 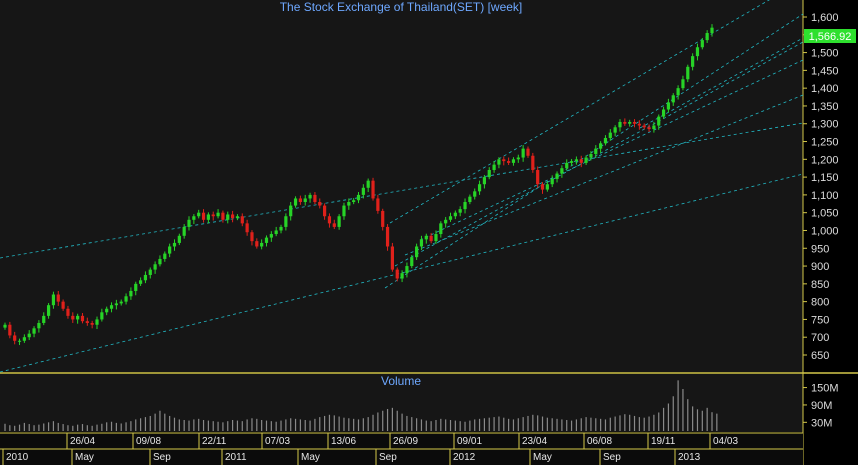 What do you see at coordinates (464, 457) in the screenshot?
I see `month-label: 2012` at bounding box center [464, 457].